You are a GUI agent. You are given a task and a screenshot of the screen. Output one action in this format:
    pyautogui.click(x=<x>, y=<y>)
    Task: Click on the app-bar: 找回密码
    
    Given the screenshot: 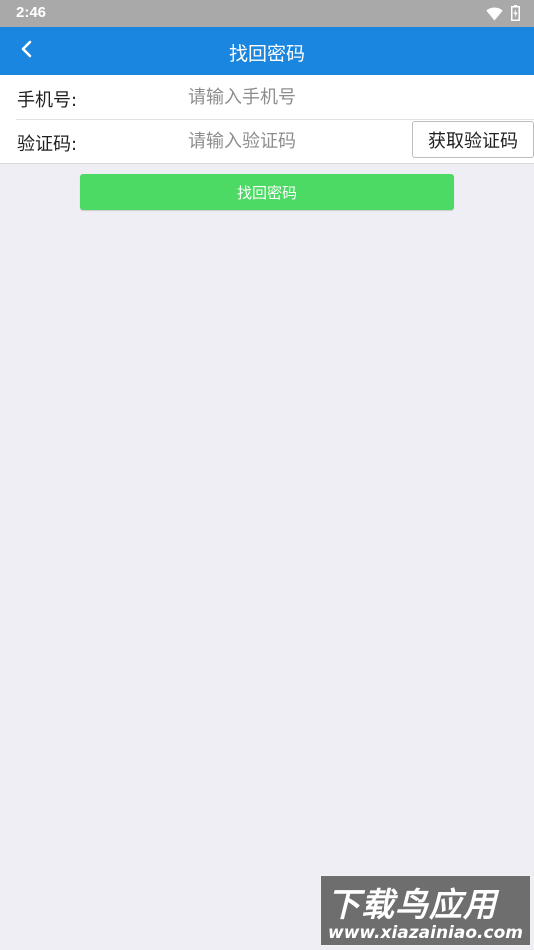 What is the action you would take?
    pyautogui.click(x=267, y=51)
    